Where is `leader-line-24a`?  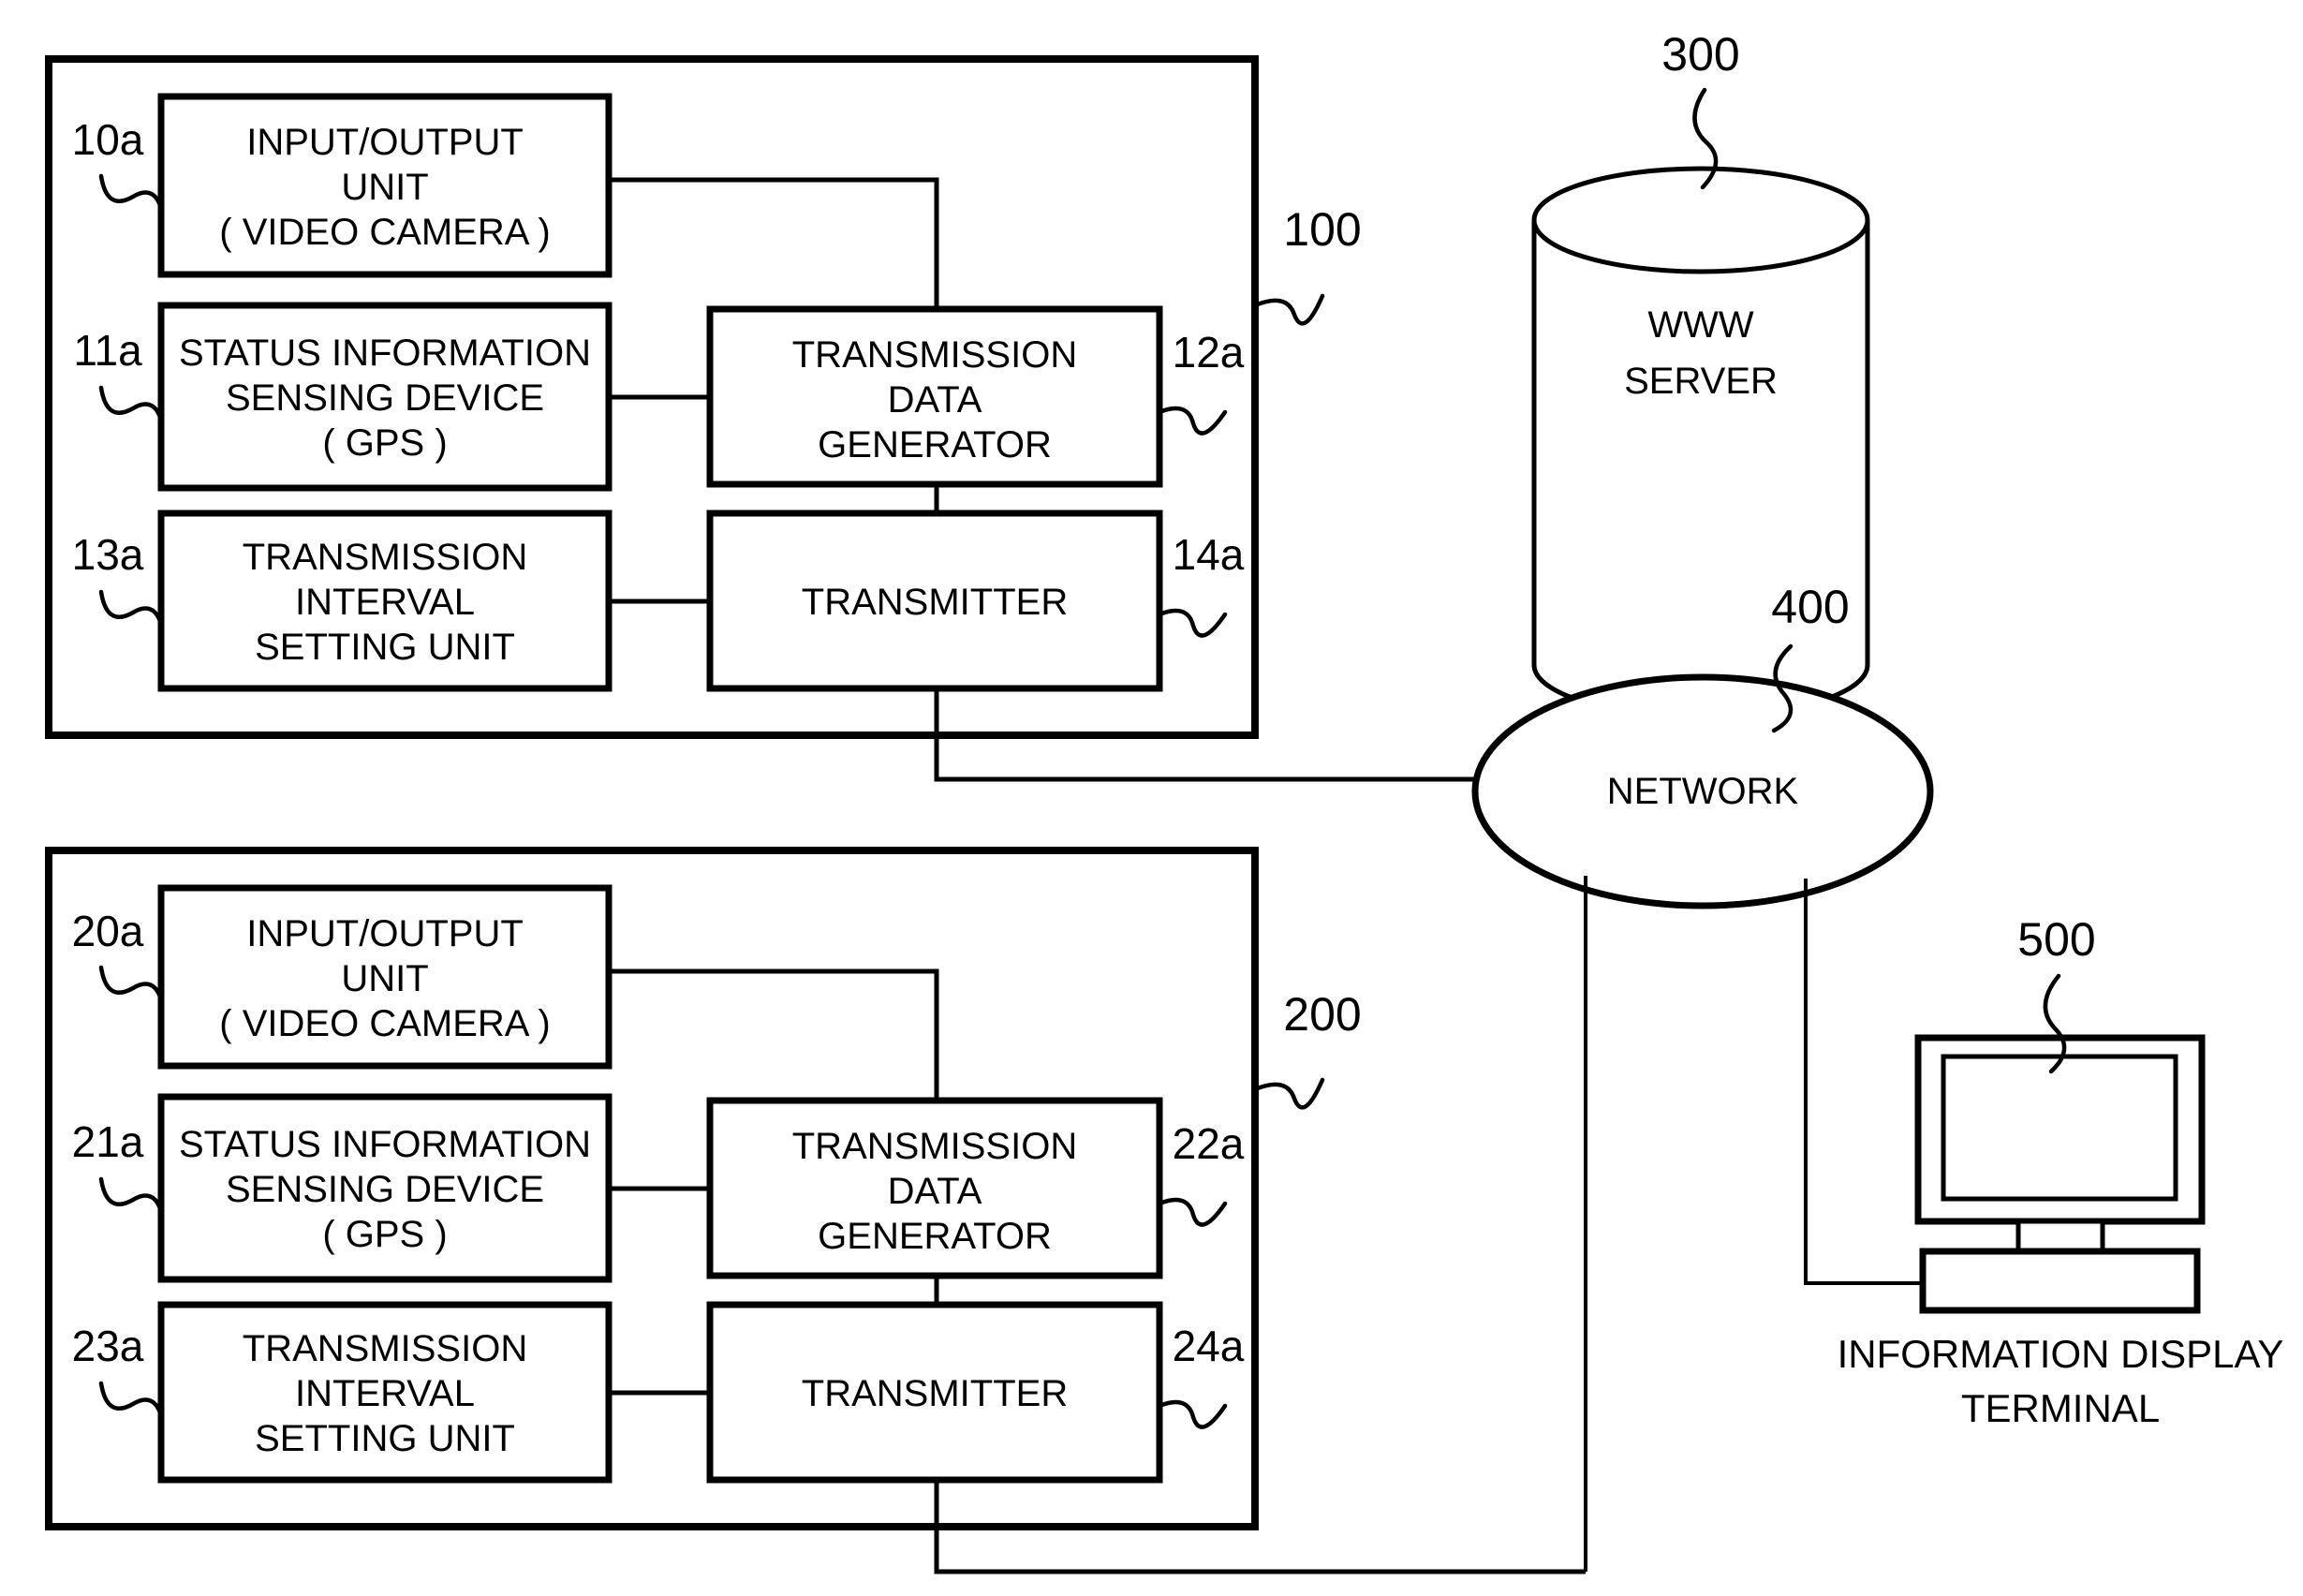
leader-line-24a is located at coordinates (1192, 1414).